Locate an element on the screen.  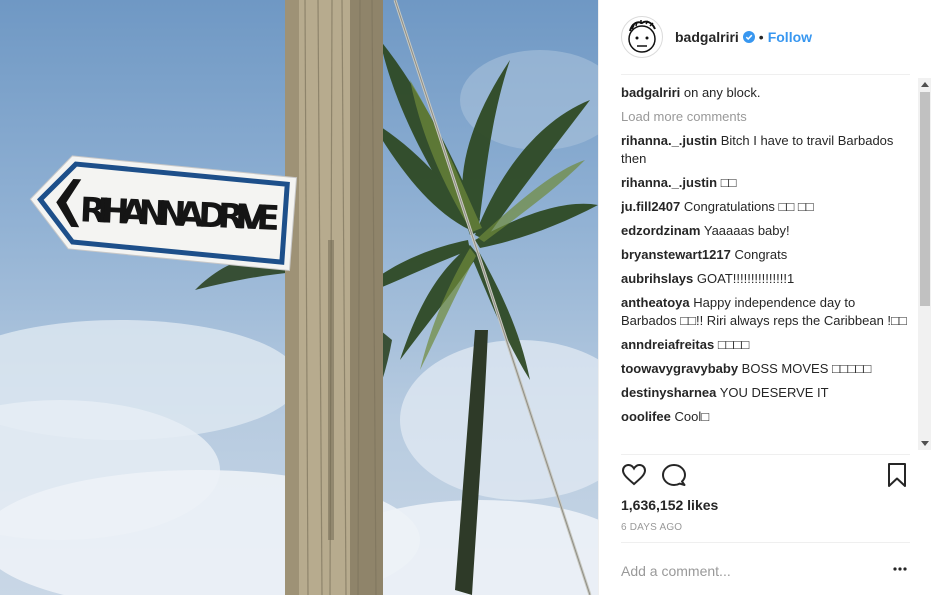
avatar is located at coordinates (642, 37).